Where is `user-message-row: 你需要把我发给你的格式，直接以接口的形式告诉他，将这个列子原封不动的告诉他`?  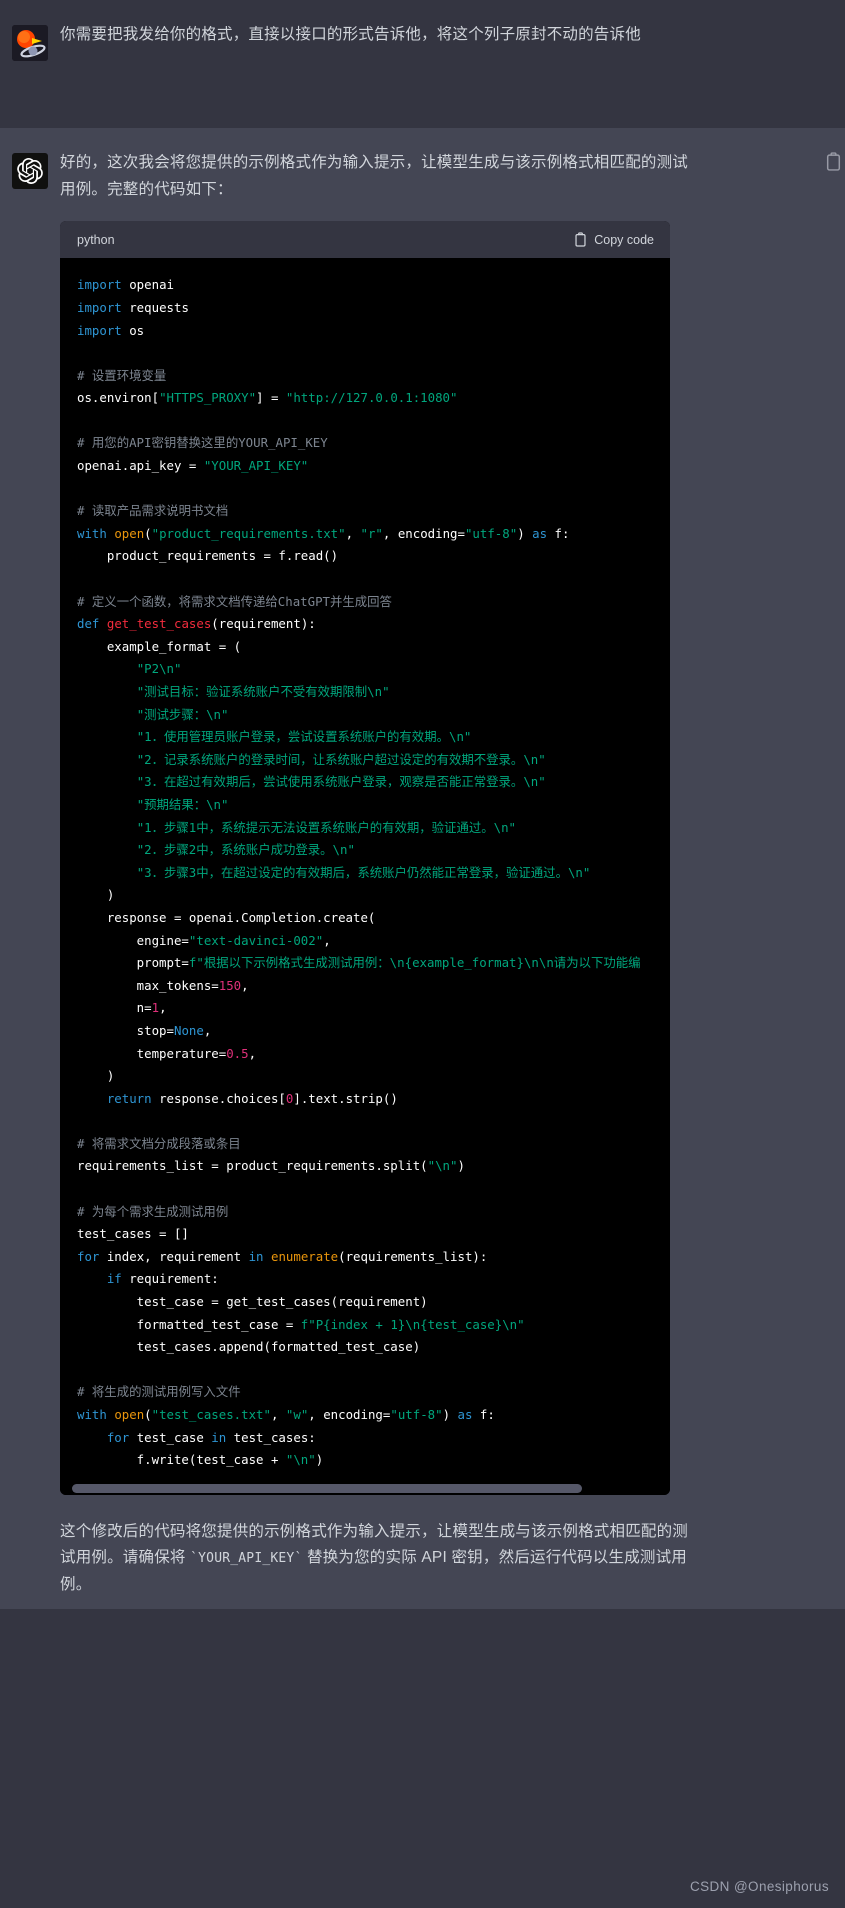
user-message-row: 你需要把我发给你的格式，直接以接口的形式告诉他，将这个列子原封不动的告诉他 is located at coordinates (422, 64).